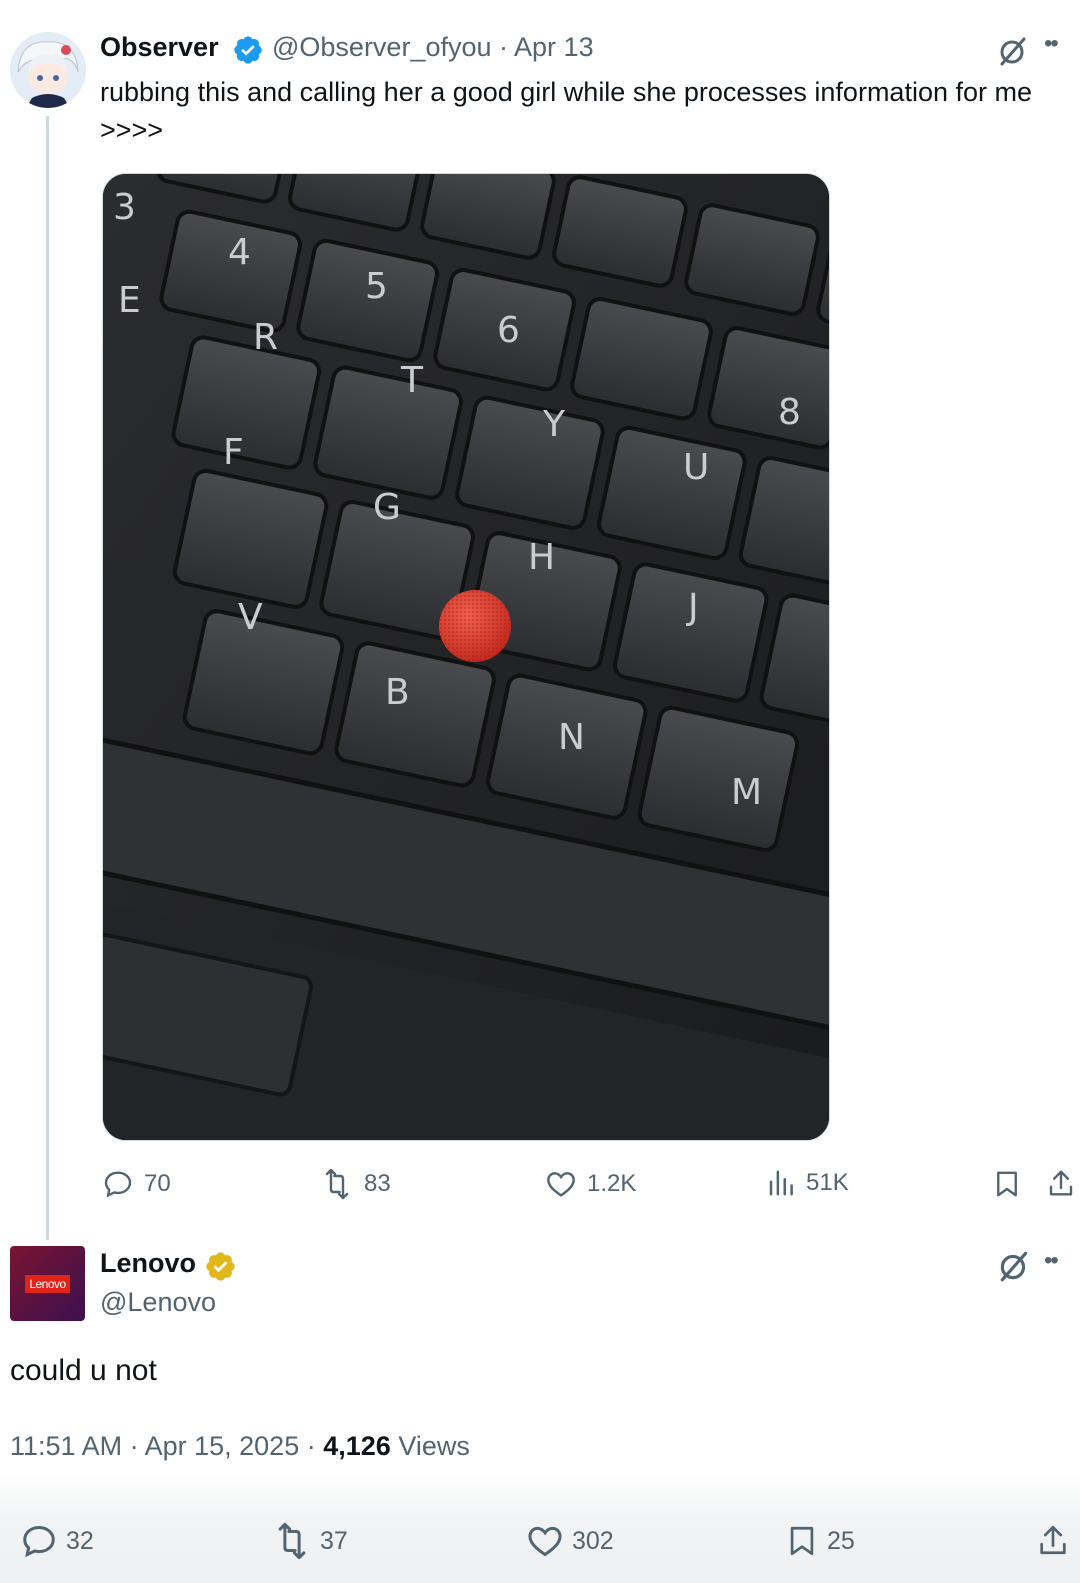 This screenshot has width=1080, height=1583. Describe the element at coordinates (48, 70) in the screenshot. I see `observer-avatar` at that location.